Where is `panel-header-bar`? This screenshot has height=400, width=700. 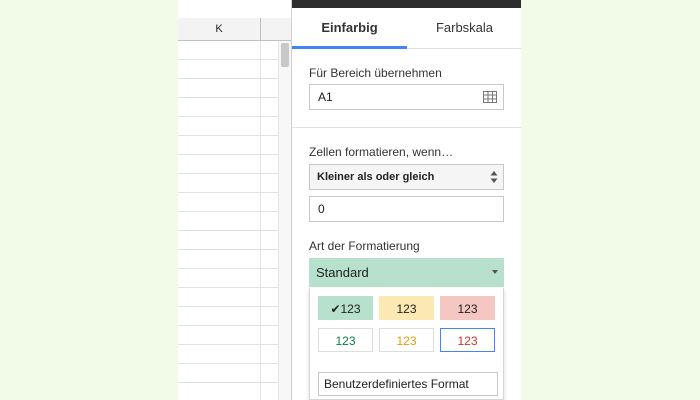
panel-header-bar is located at coordinates (406, 4).